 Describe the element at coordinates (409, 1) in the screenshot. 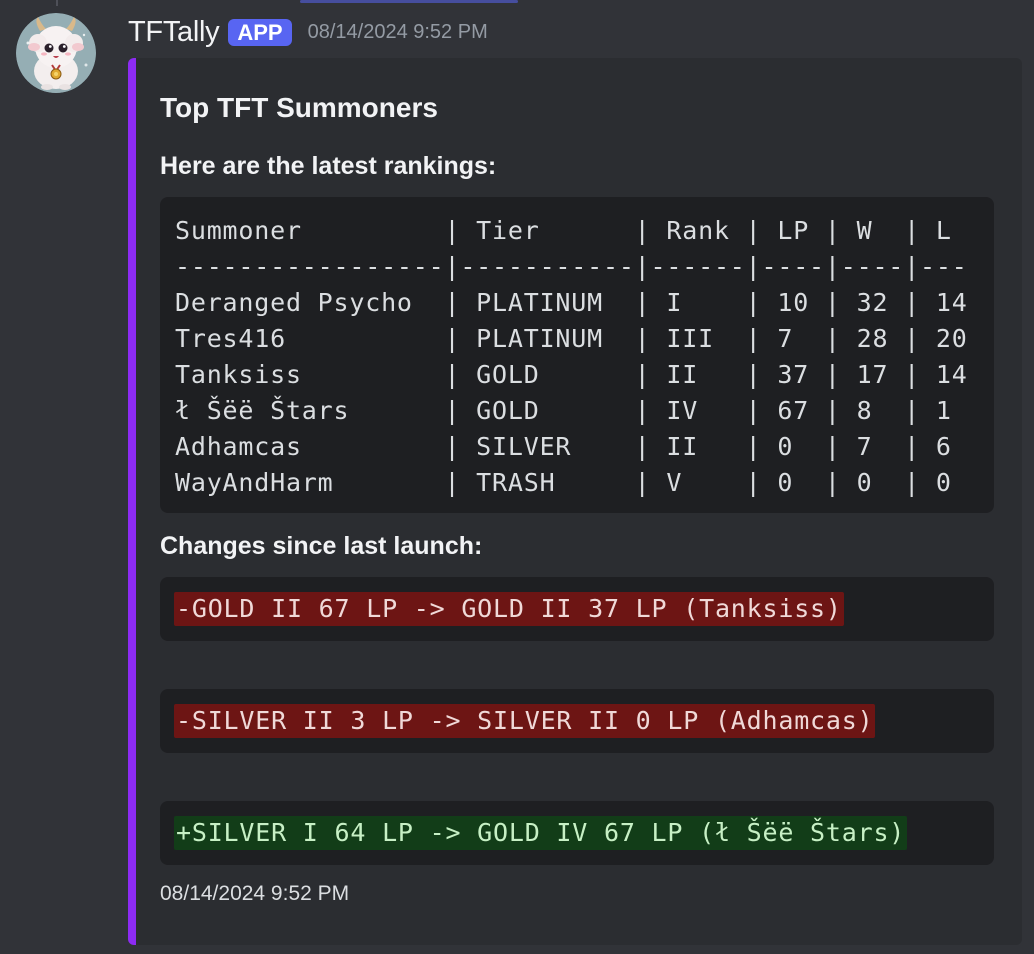

I see `previous-message-highlight` at that location.